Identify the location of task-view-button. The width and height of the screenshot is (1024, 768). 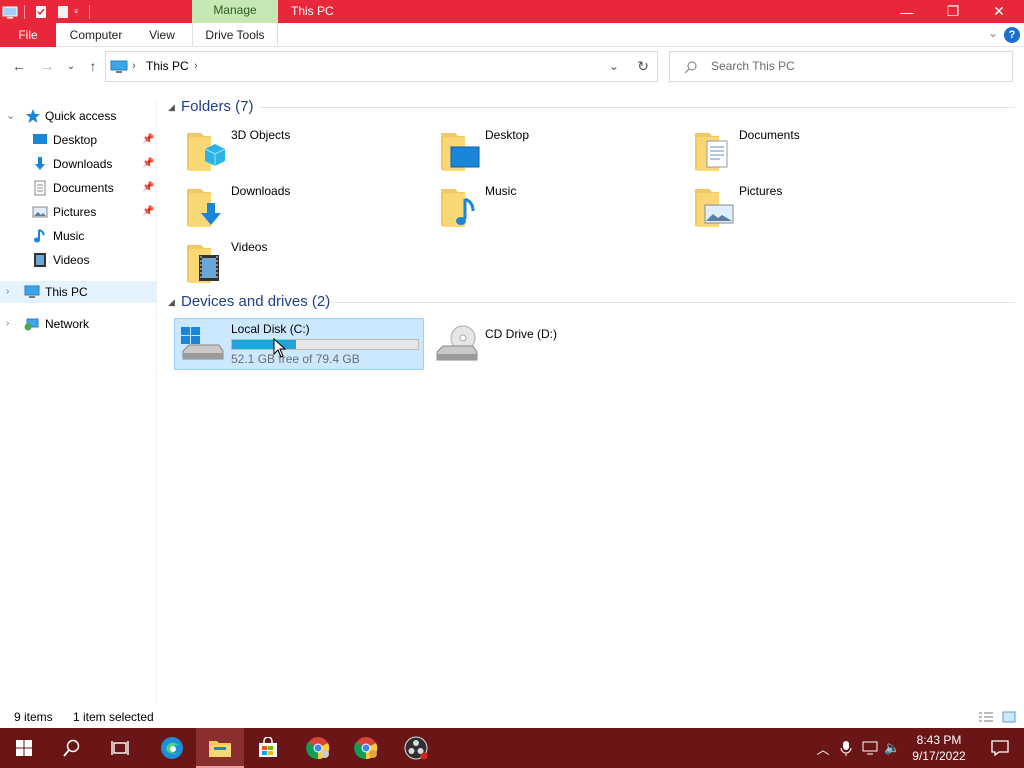
(120, 748).